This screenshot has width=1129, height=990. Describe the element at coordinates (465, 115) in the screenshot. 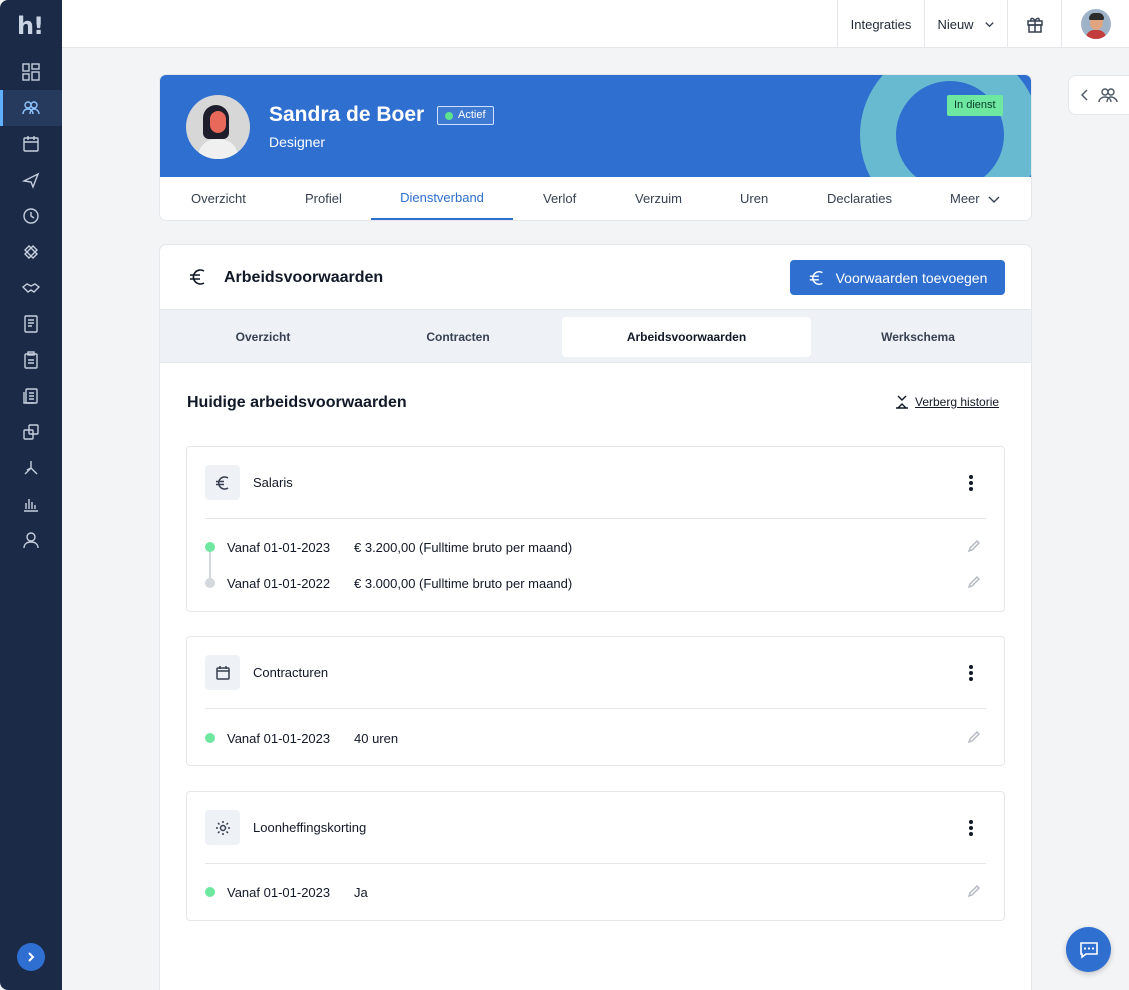

I see `status-badge: Actief` at that location.